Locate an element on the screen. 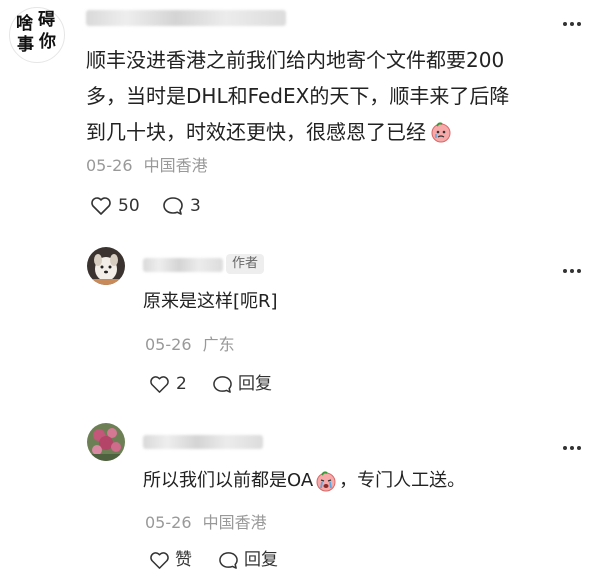 The image size is (600, 578). sad-face-emoji-icon is located at coordinates (441, 132).